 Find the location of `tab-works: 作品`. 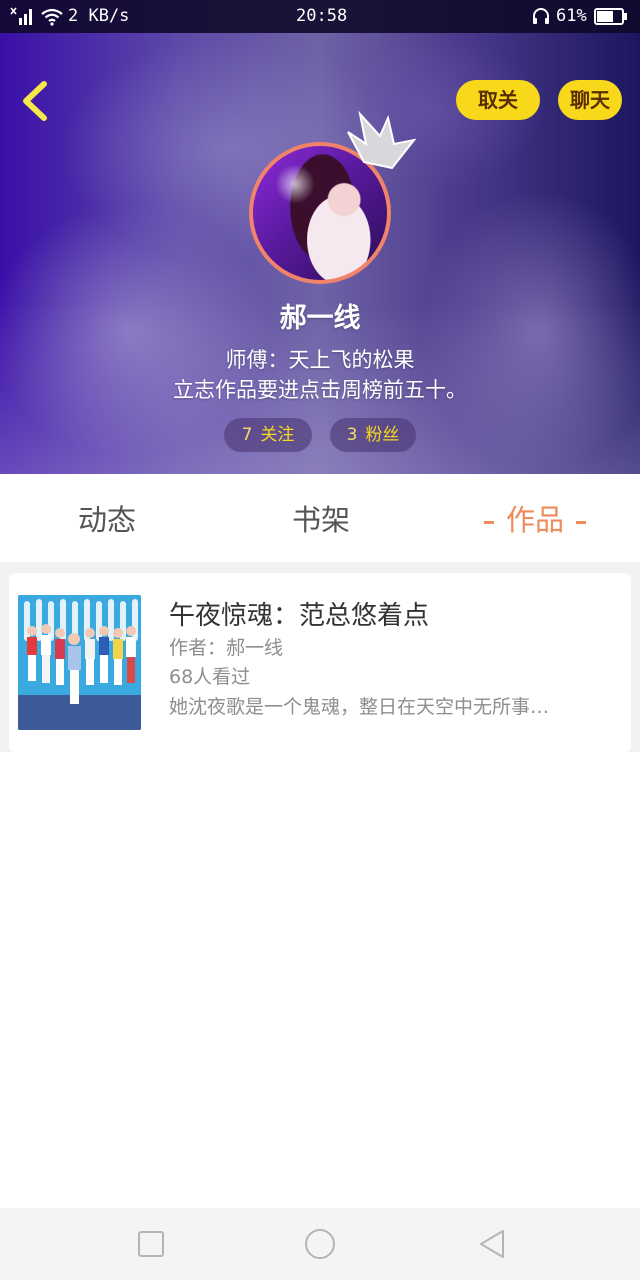

tab-works: 作品 is located at coordinates (535, 520).